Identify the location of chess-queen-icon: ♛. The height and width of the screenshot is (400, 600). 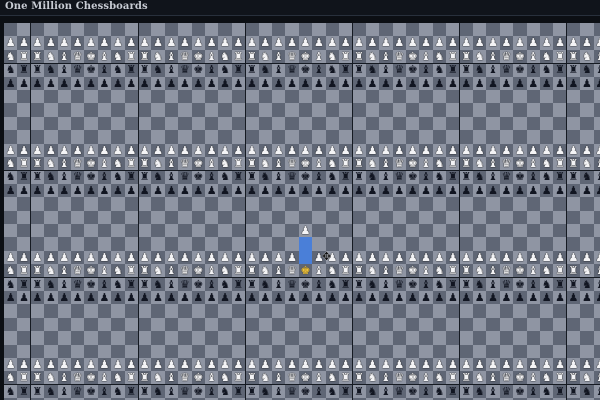
(399, 270).